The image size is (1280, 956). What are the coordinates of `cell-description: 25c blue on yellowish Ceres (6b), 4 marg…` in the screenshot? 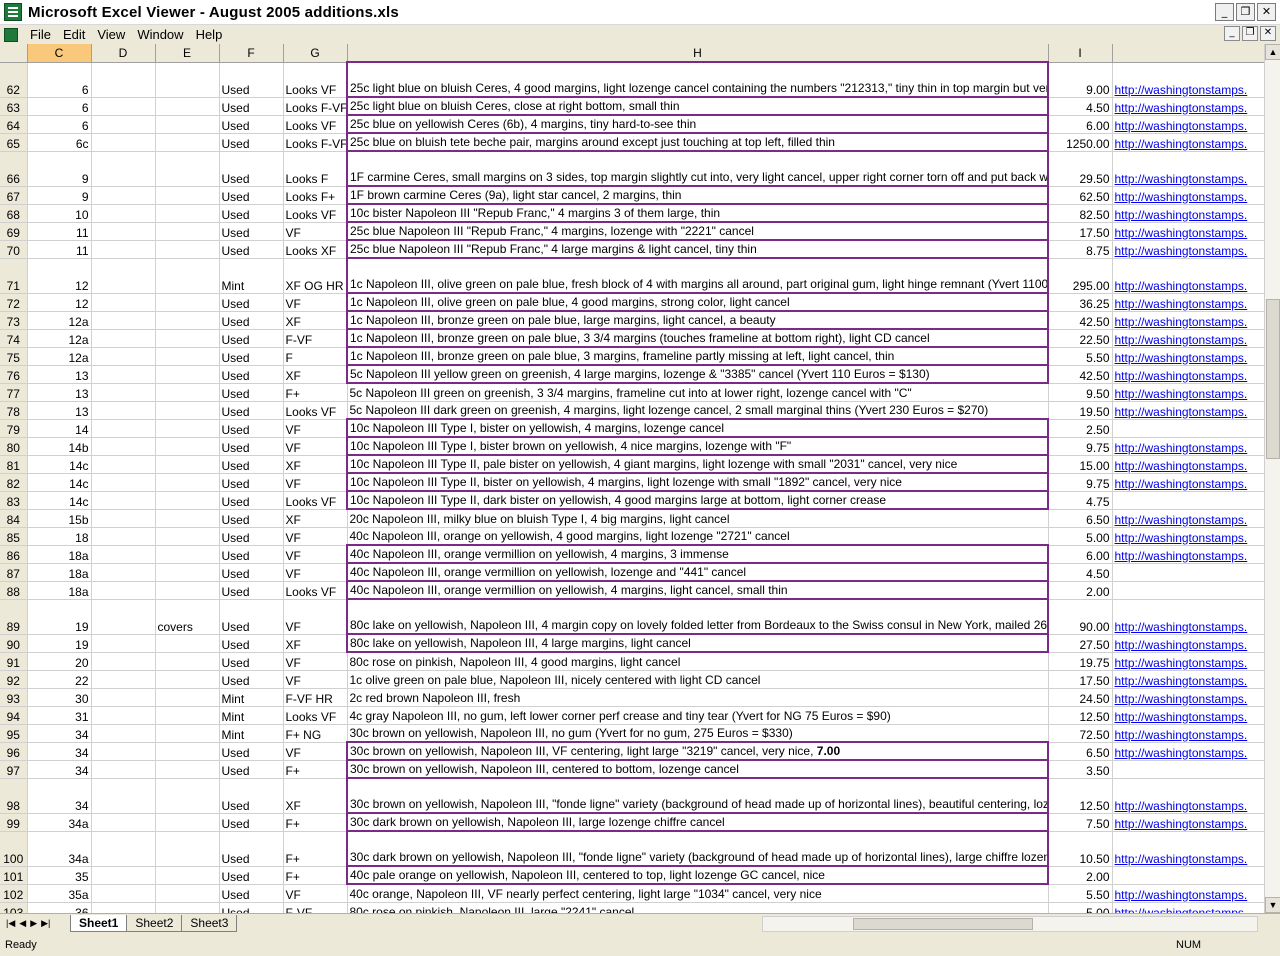 It's located at (697, 124).